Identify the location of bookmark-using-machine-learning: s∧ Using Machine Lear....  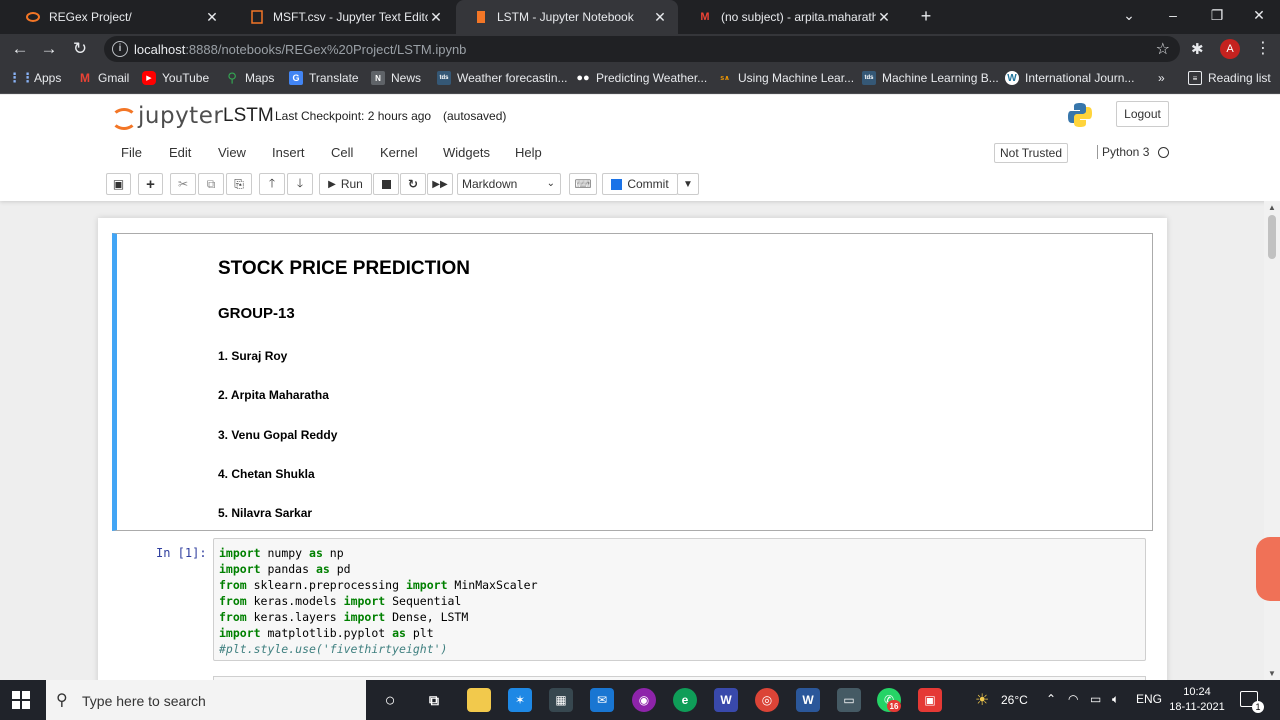
(786, 78).